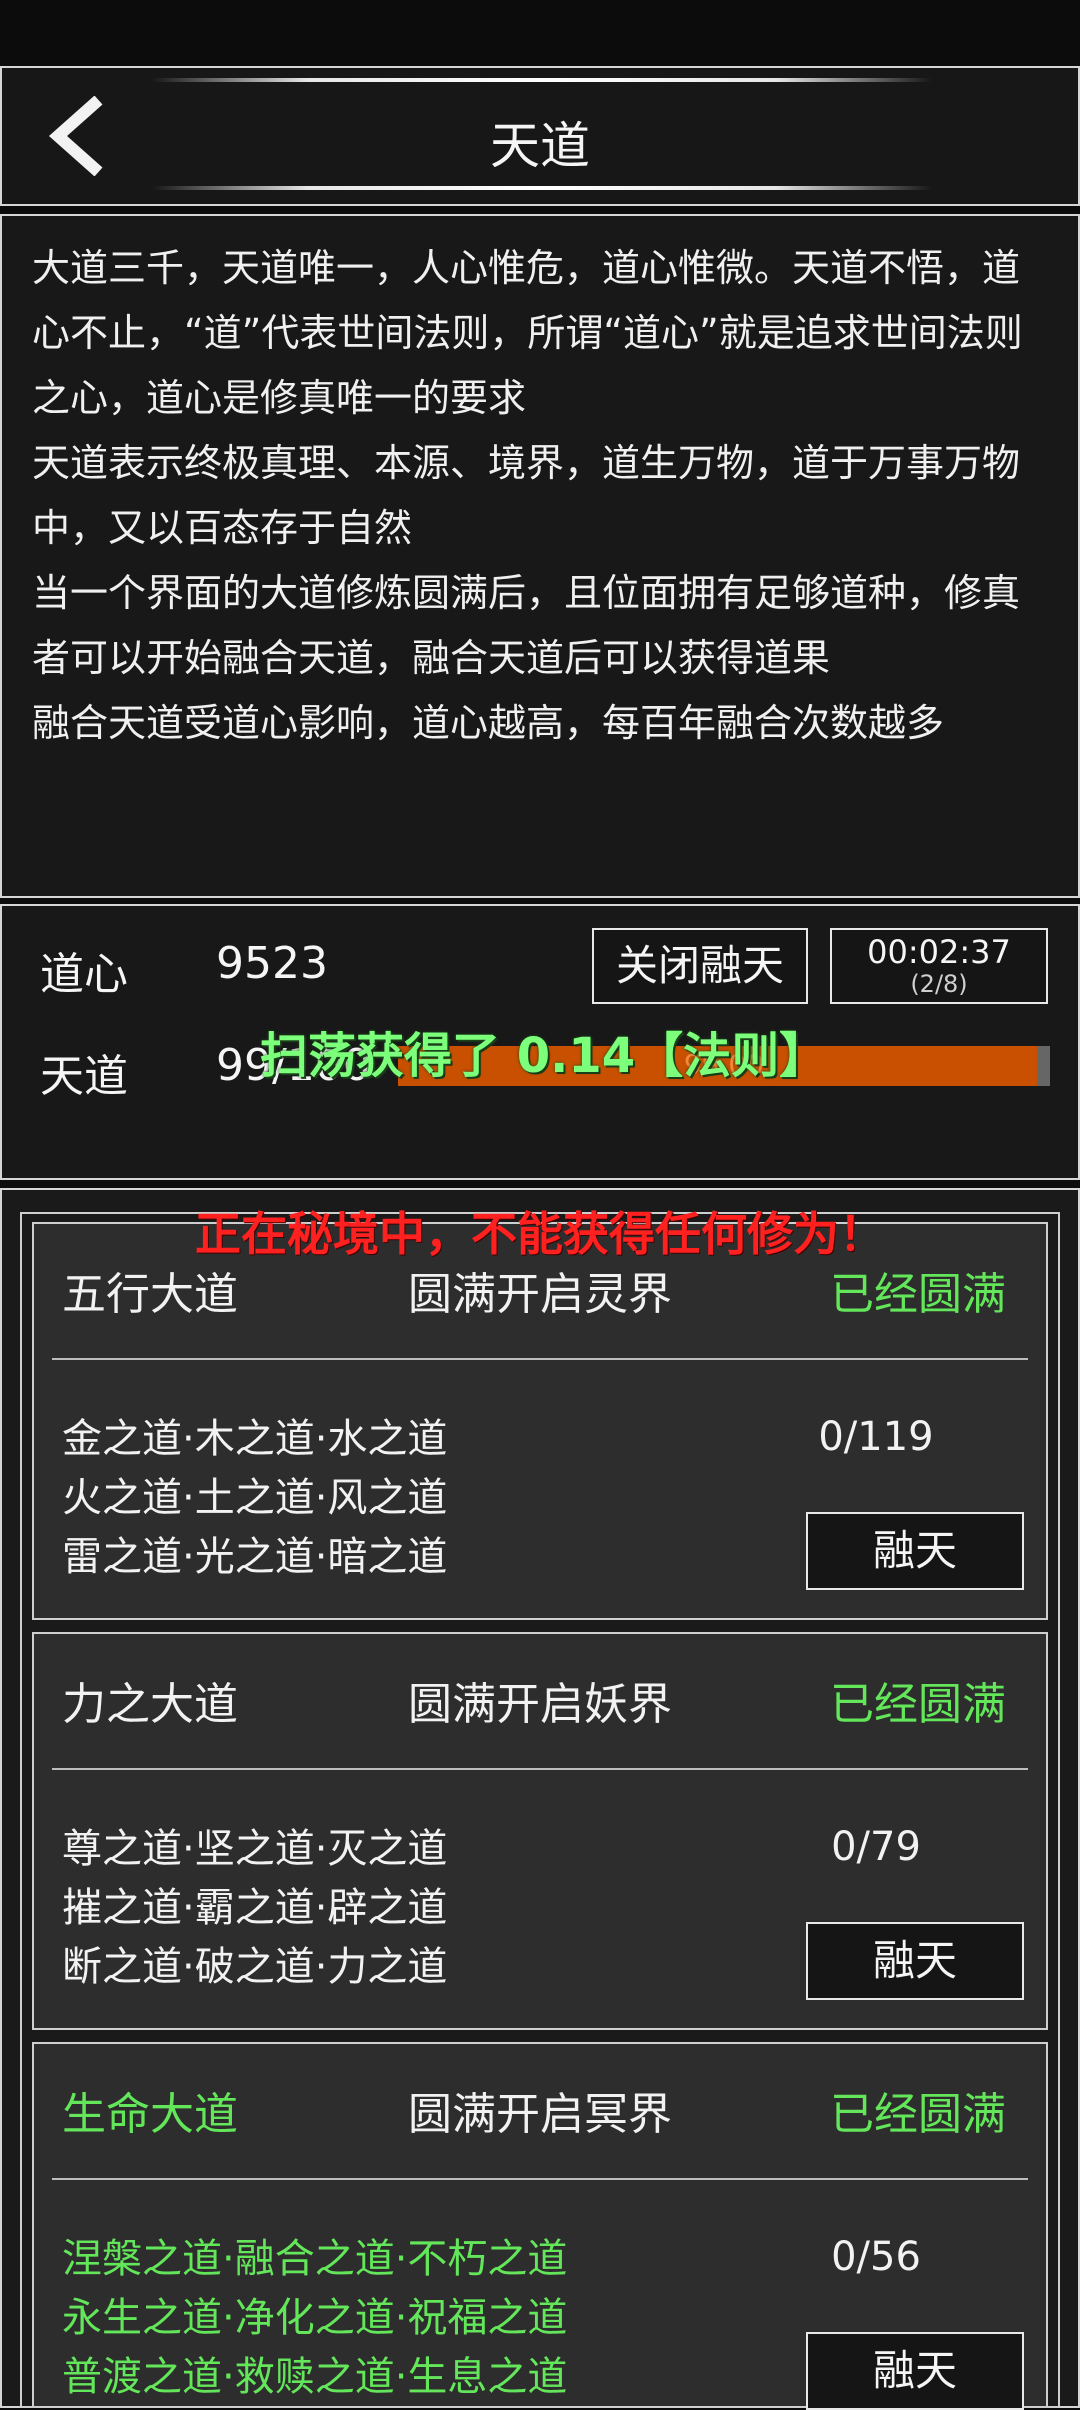 This screenshot has width=1080, height=2410. What do you see at coordinates (540, 146) in the screenshot?
I see `page-title: 天道` at bounding box center [540, 146].